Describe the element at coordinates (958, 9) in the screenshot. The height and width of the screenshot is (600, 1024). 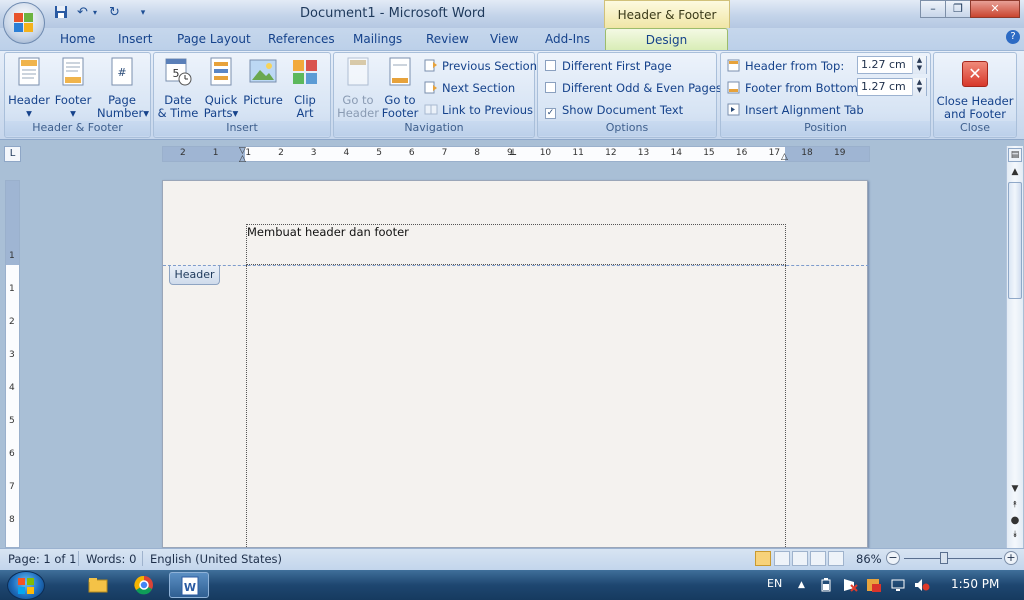
I see `restore-button: ❐` at that location.